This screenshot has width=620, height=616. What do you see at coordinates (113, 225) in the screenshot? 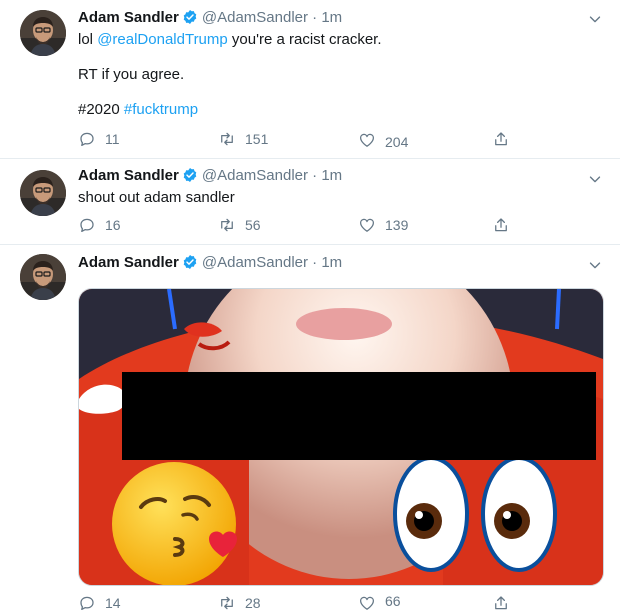
I see `reply-count: 16` at bounding box center [113, 225].